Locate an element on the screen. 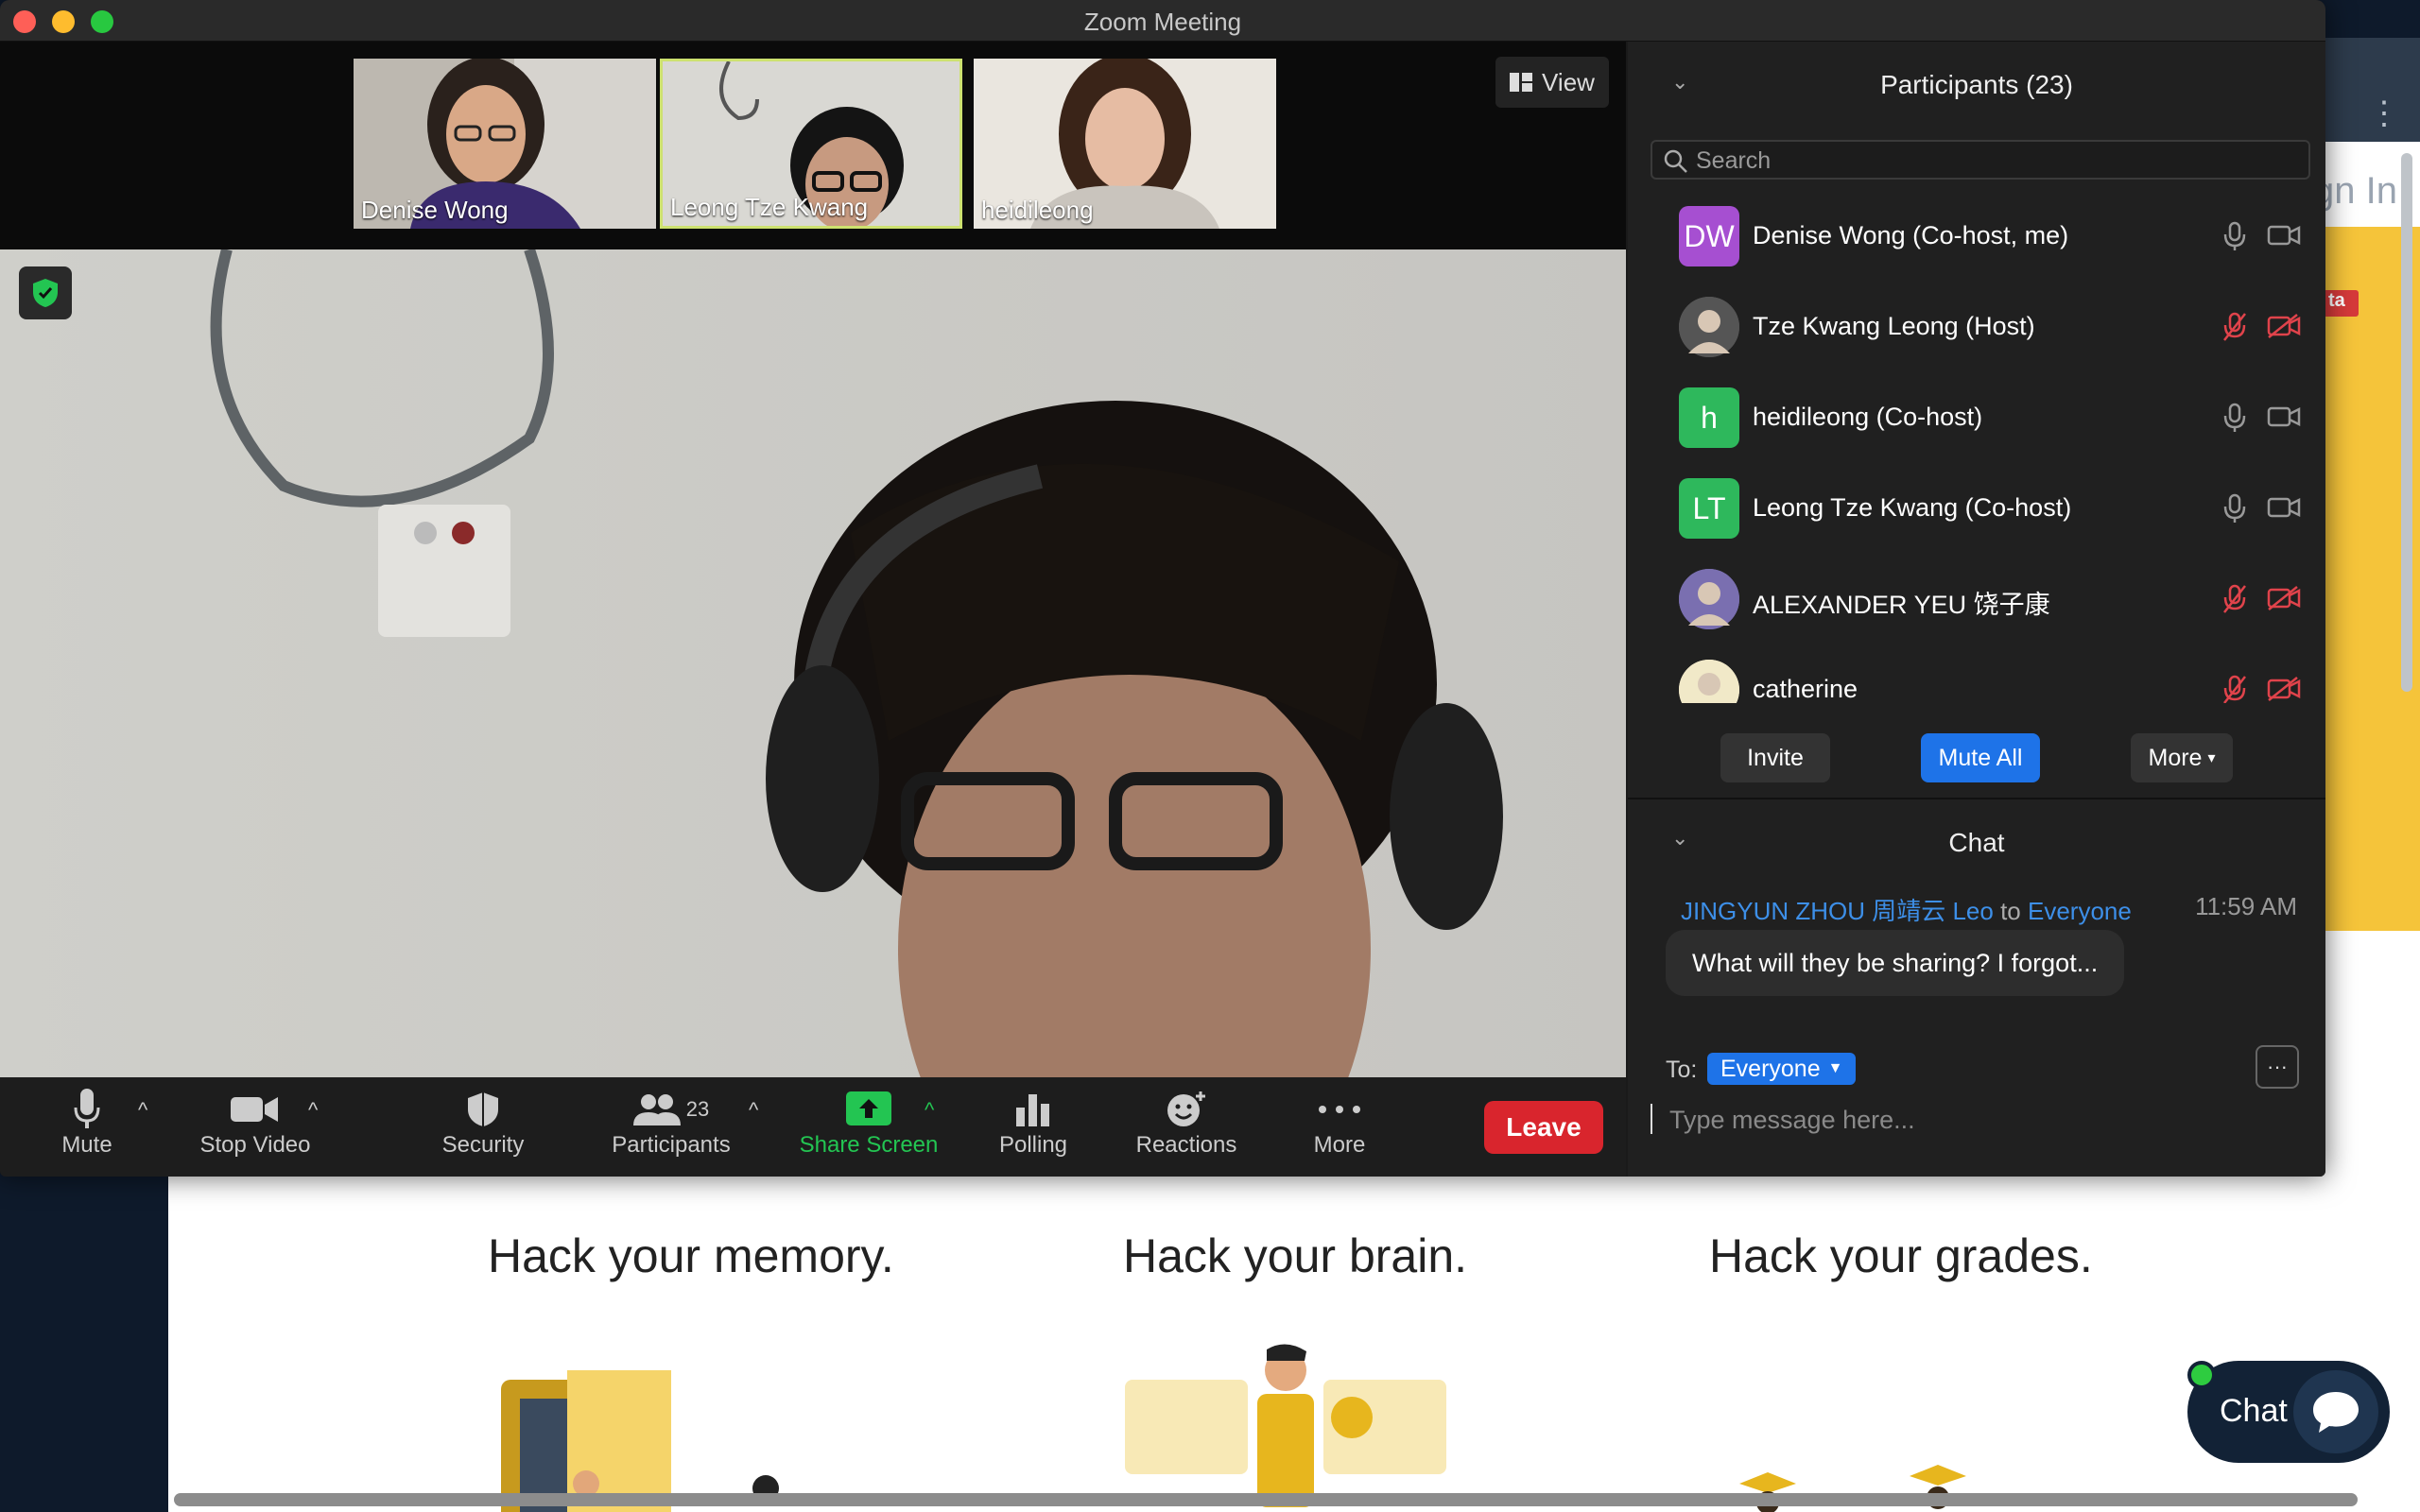  recipient-value: Everyone is located at coordinates (1770, 1068).